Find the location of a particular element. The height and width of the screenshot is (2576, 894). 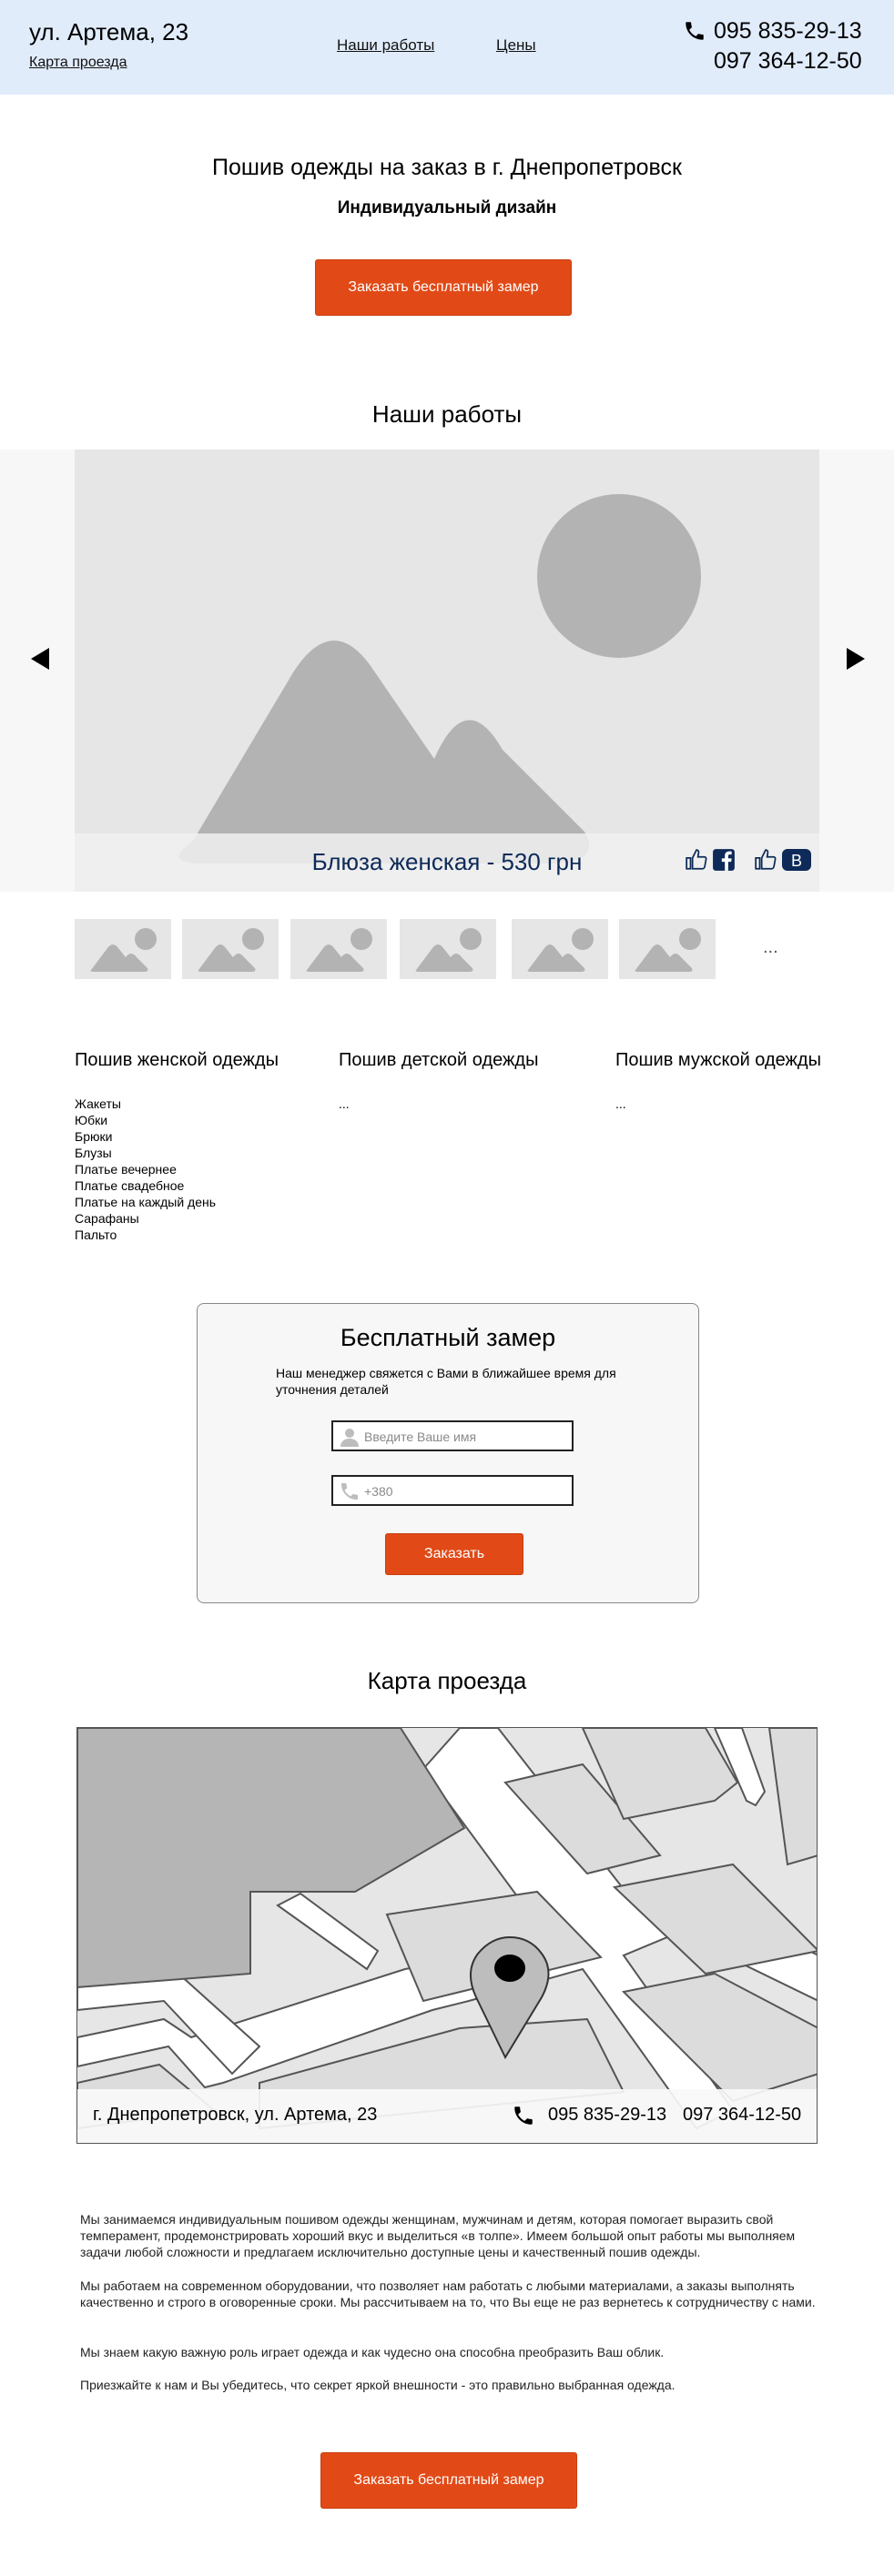

form-title: Бесплатный замер is located at coordinates (448, 1337).